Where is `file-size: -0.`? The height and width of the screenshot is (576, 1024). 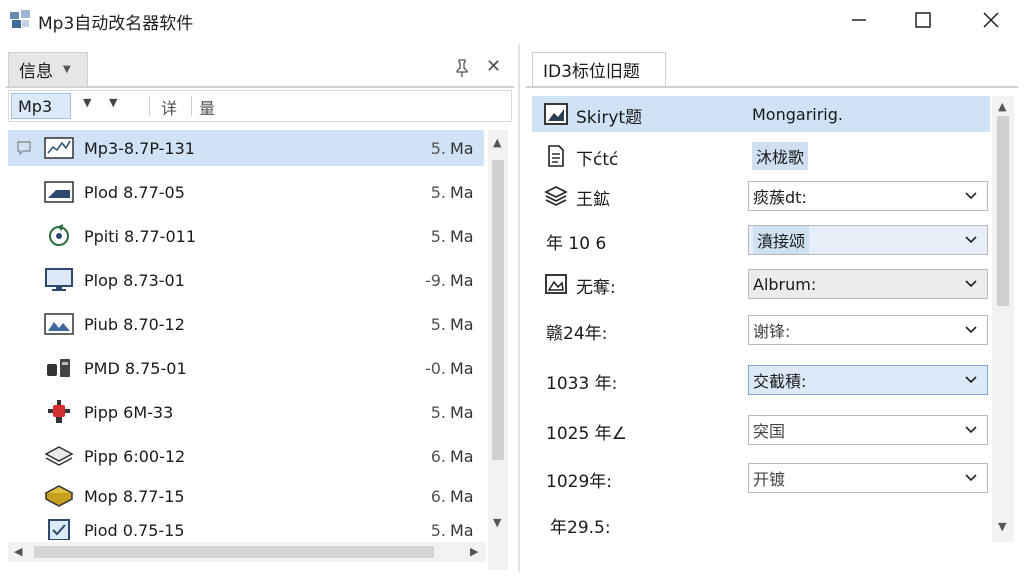 file-size: -0. is located at coordinates (435, 368).